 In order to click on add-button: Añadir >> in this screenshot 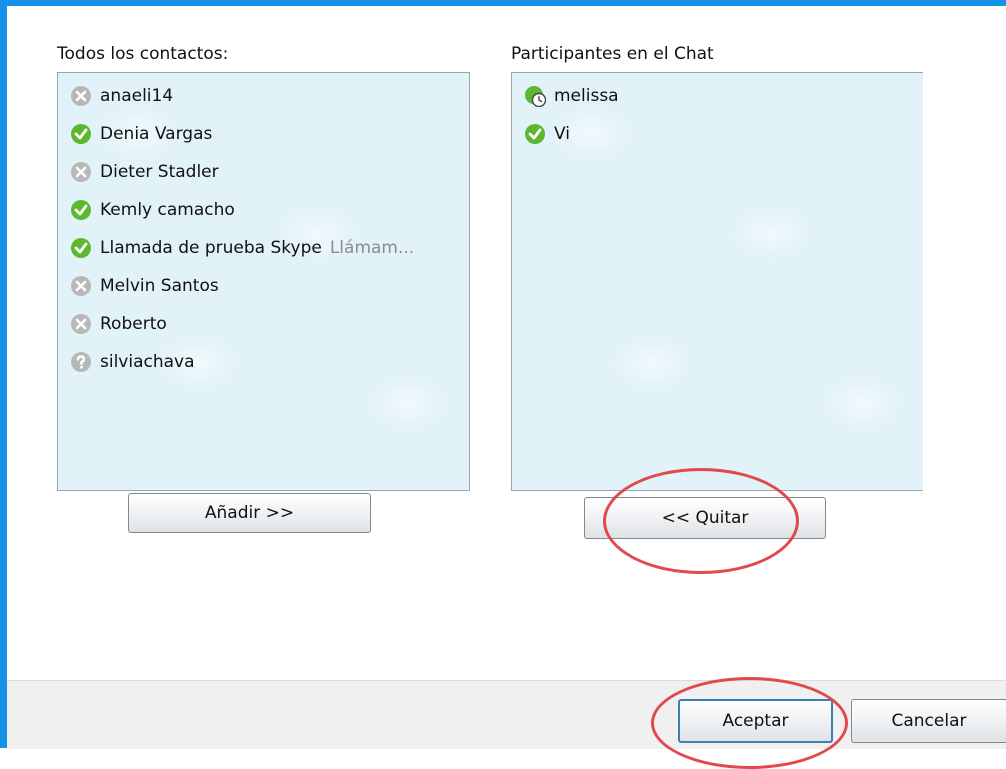, I will do `click(249, 513)`.